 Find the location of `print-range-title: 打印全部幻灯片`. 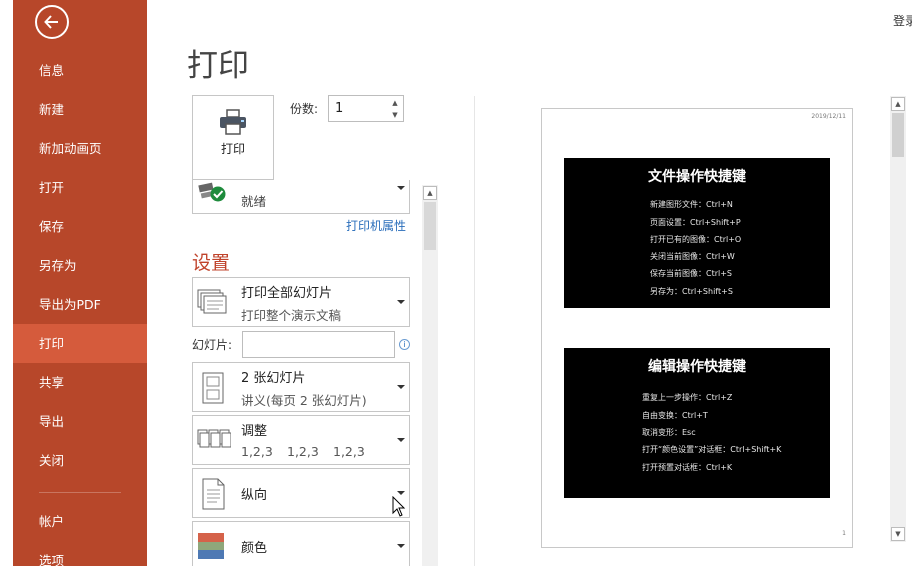

print-range-title: 打印全部幻灯片 is located at coordinates (287, 293).